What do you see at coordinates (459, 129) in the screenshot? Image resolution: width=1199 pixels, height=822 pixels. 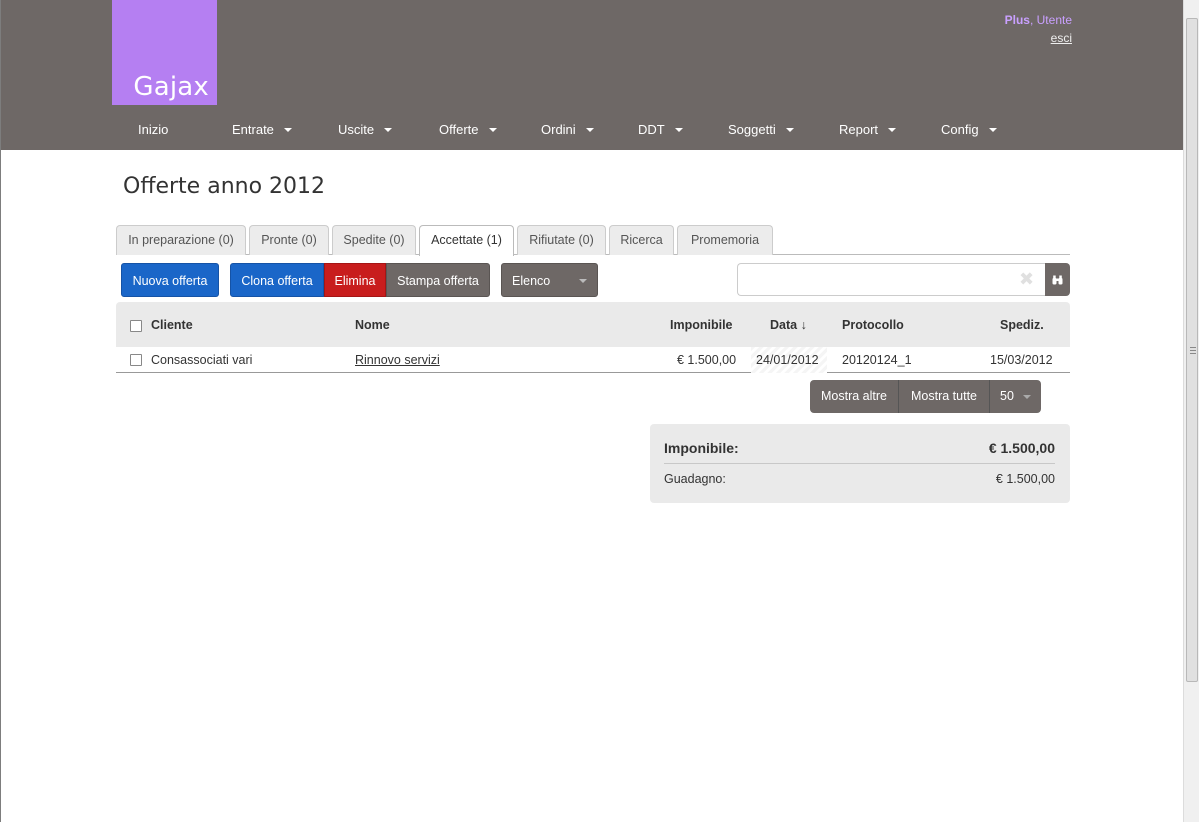 I see `nav-item-label: Offerte` at bounding box center [459, 129].